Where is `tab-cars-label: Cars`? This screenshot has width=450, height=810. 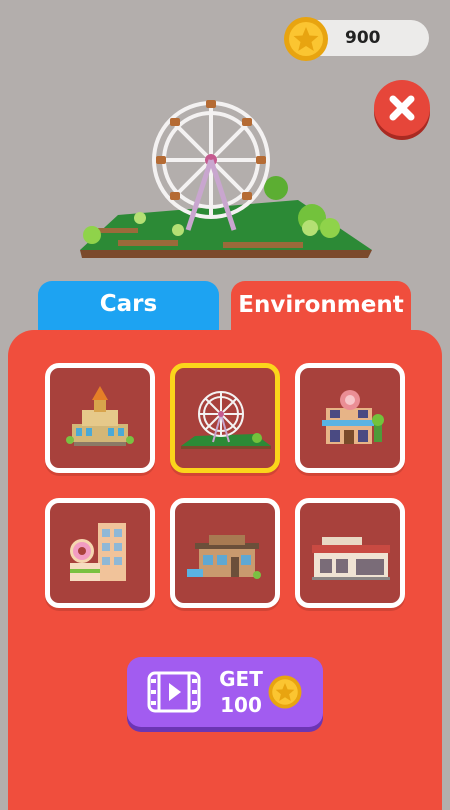 tab-cars-label: Cars is located at coordinates (128, 304).